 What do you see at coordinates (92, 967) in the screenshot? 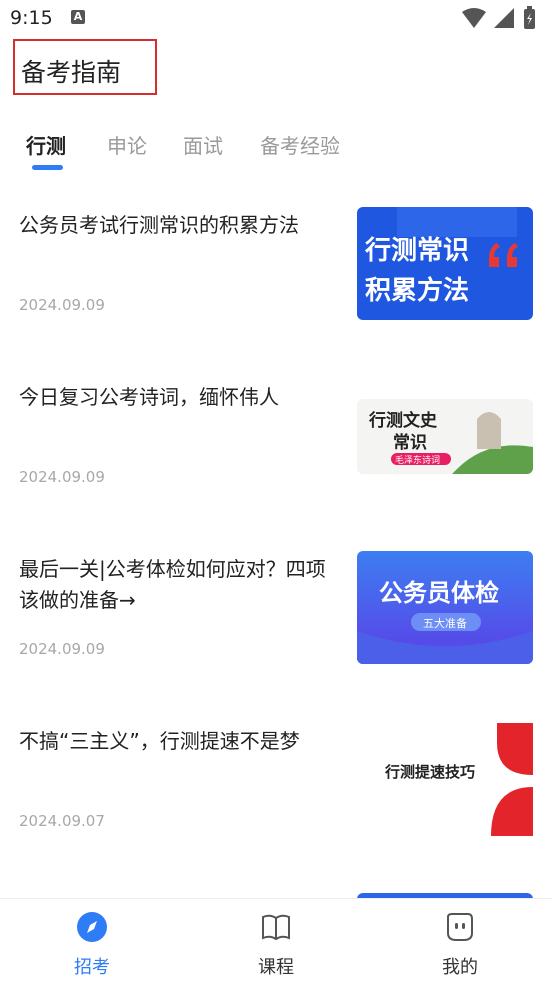
I see `nav-label: 招考` at bounding box center [92, 967].